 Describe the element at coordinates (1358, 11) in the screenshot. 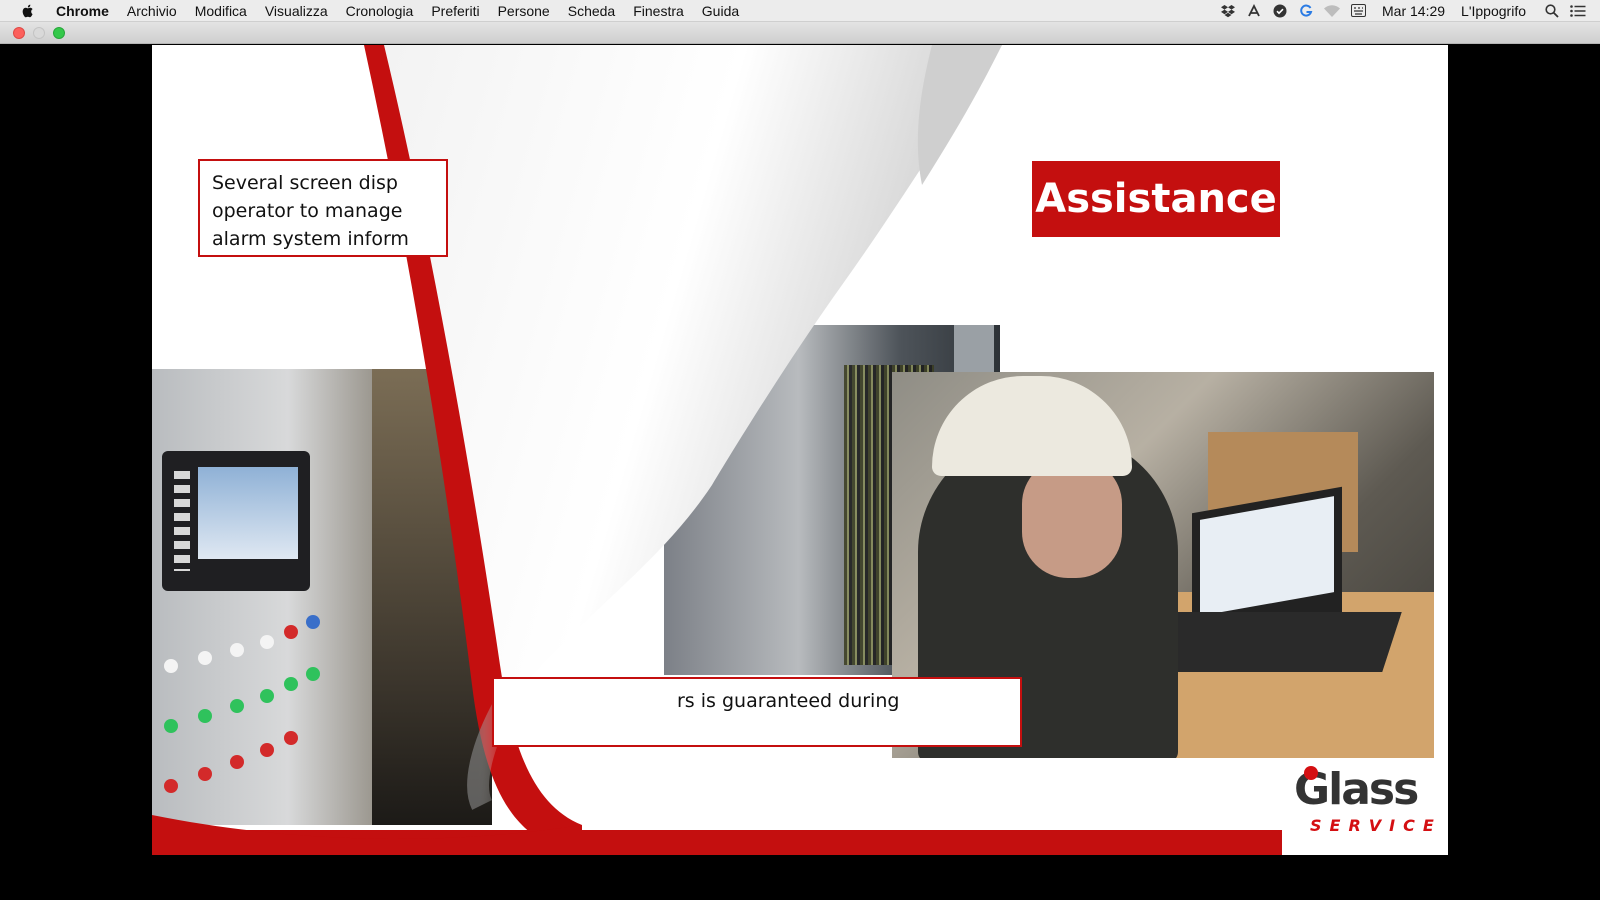

I see `keyboard-icon` at that location.